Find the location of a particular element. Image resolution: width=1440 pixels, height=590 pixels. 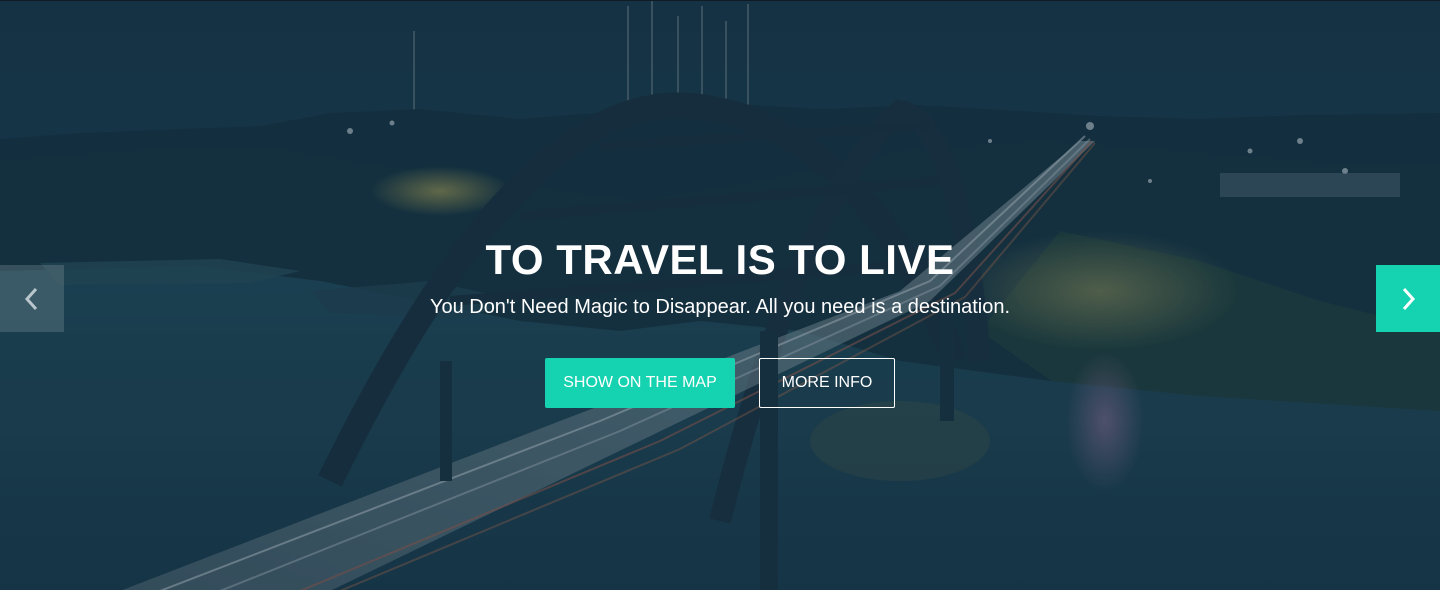

chevron-right-icon is located at coordinates (1409, 298).